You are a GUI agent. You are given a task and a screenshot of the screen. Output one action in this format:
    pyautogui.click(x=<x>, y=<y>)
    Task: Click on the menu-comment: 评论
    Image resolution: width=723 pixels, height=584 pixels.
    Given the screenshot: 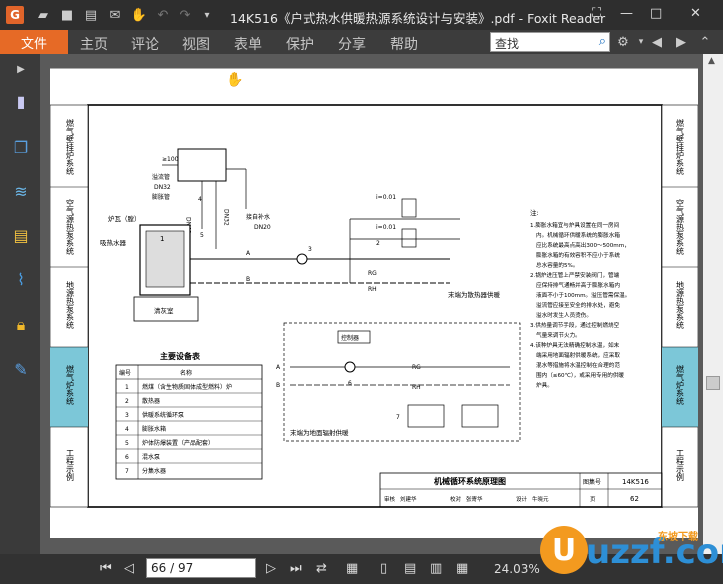 What is the action you would take?
    pyautogui.click(x=145, y=44)
    